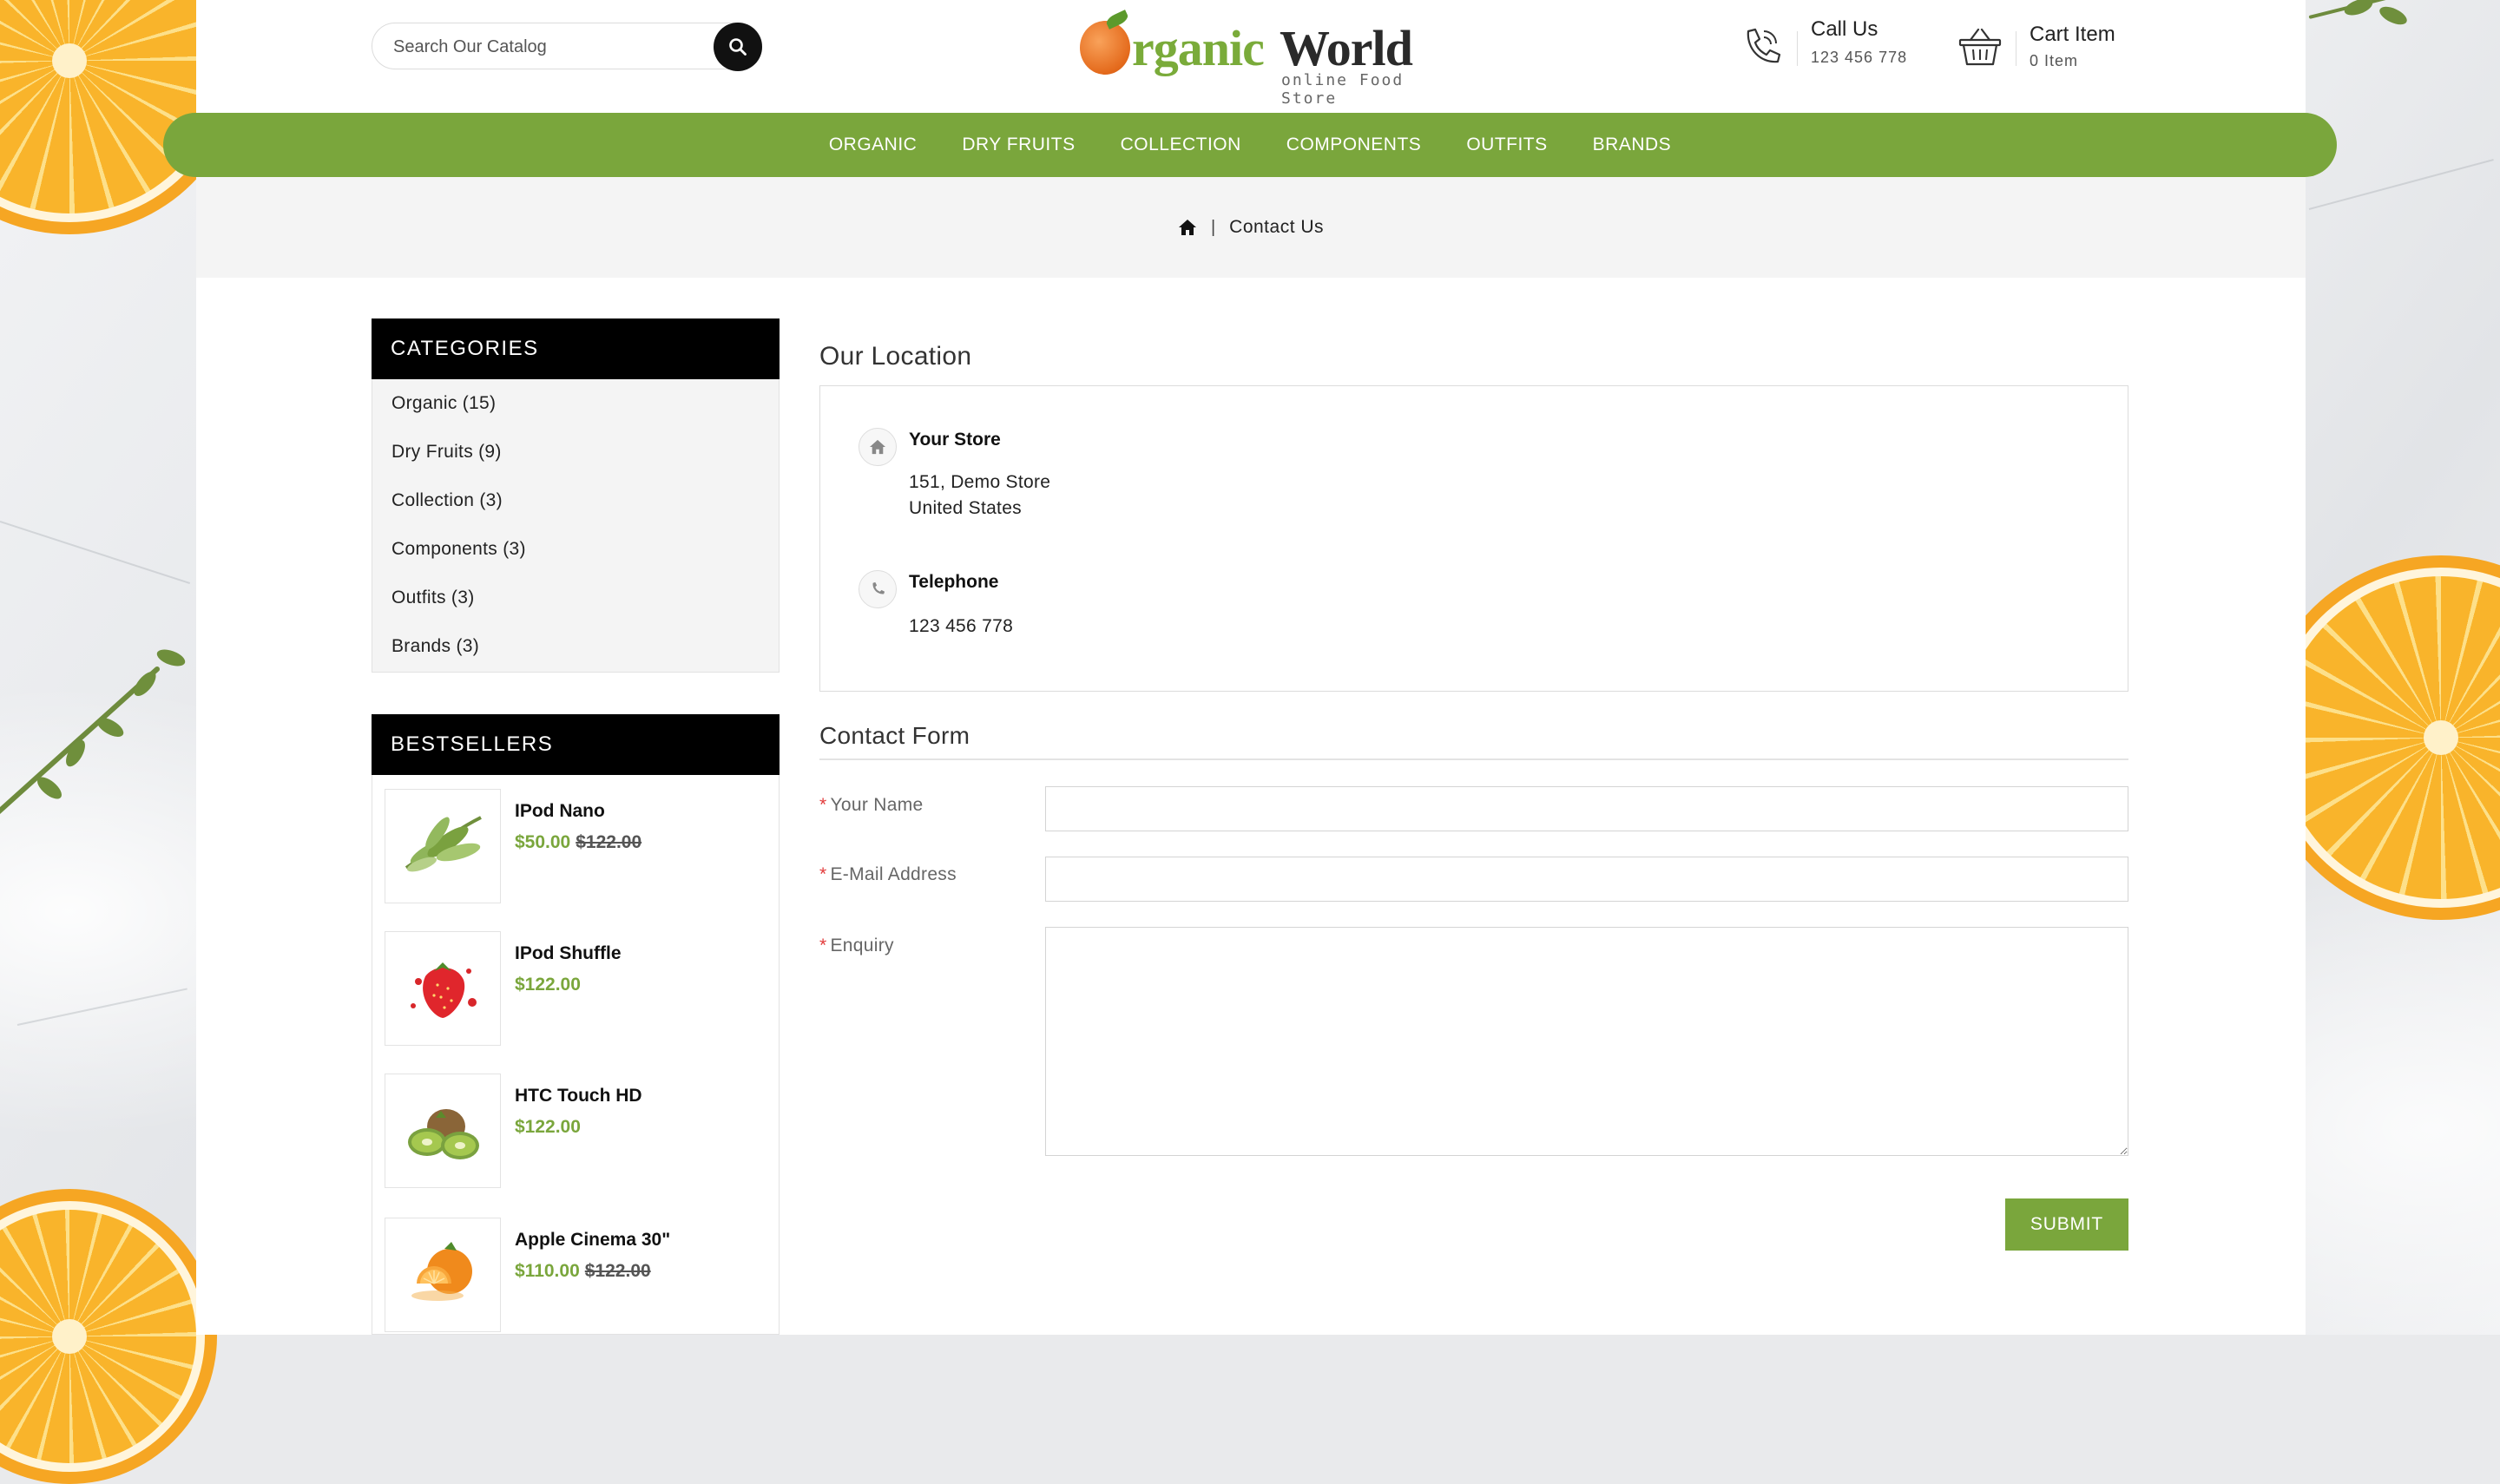 This screenshot has width=2500, height=1484. What do you see at coordinates (560, 811) in the screenshot?
I see `product-name: IPod Nano` at bounding box center [560, 811].